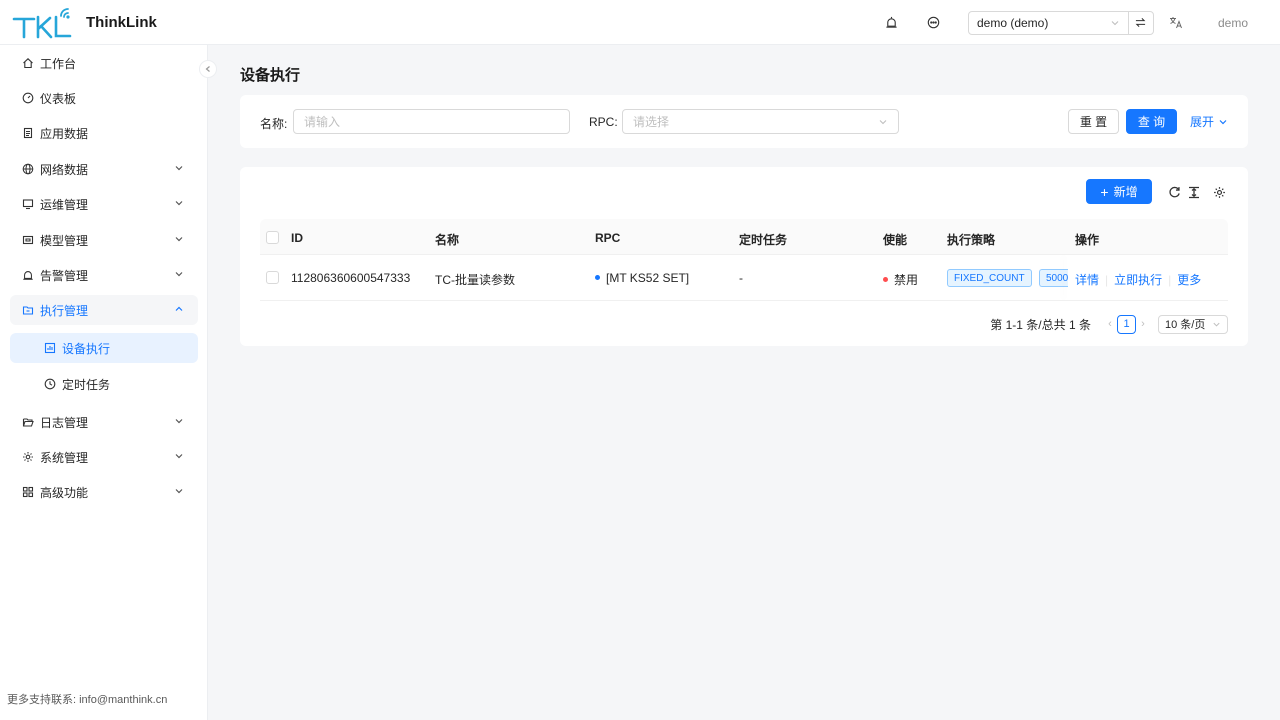  What do you see at coordinates (104, 275) in the screenshot?
I see `sidebar-item-alarm: 告警管理` at bounding box center [104, 275].